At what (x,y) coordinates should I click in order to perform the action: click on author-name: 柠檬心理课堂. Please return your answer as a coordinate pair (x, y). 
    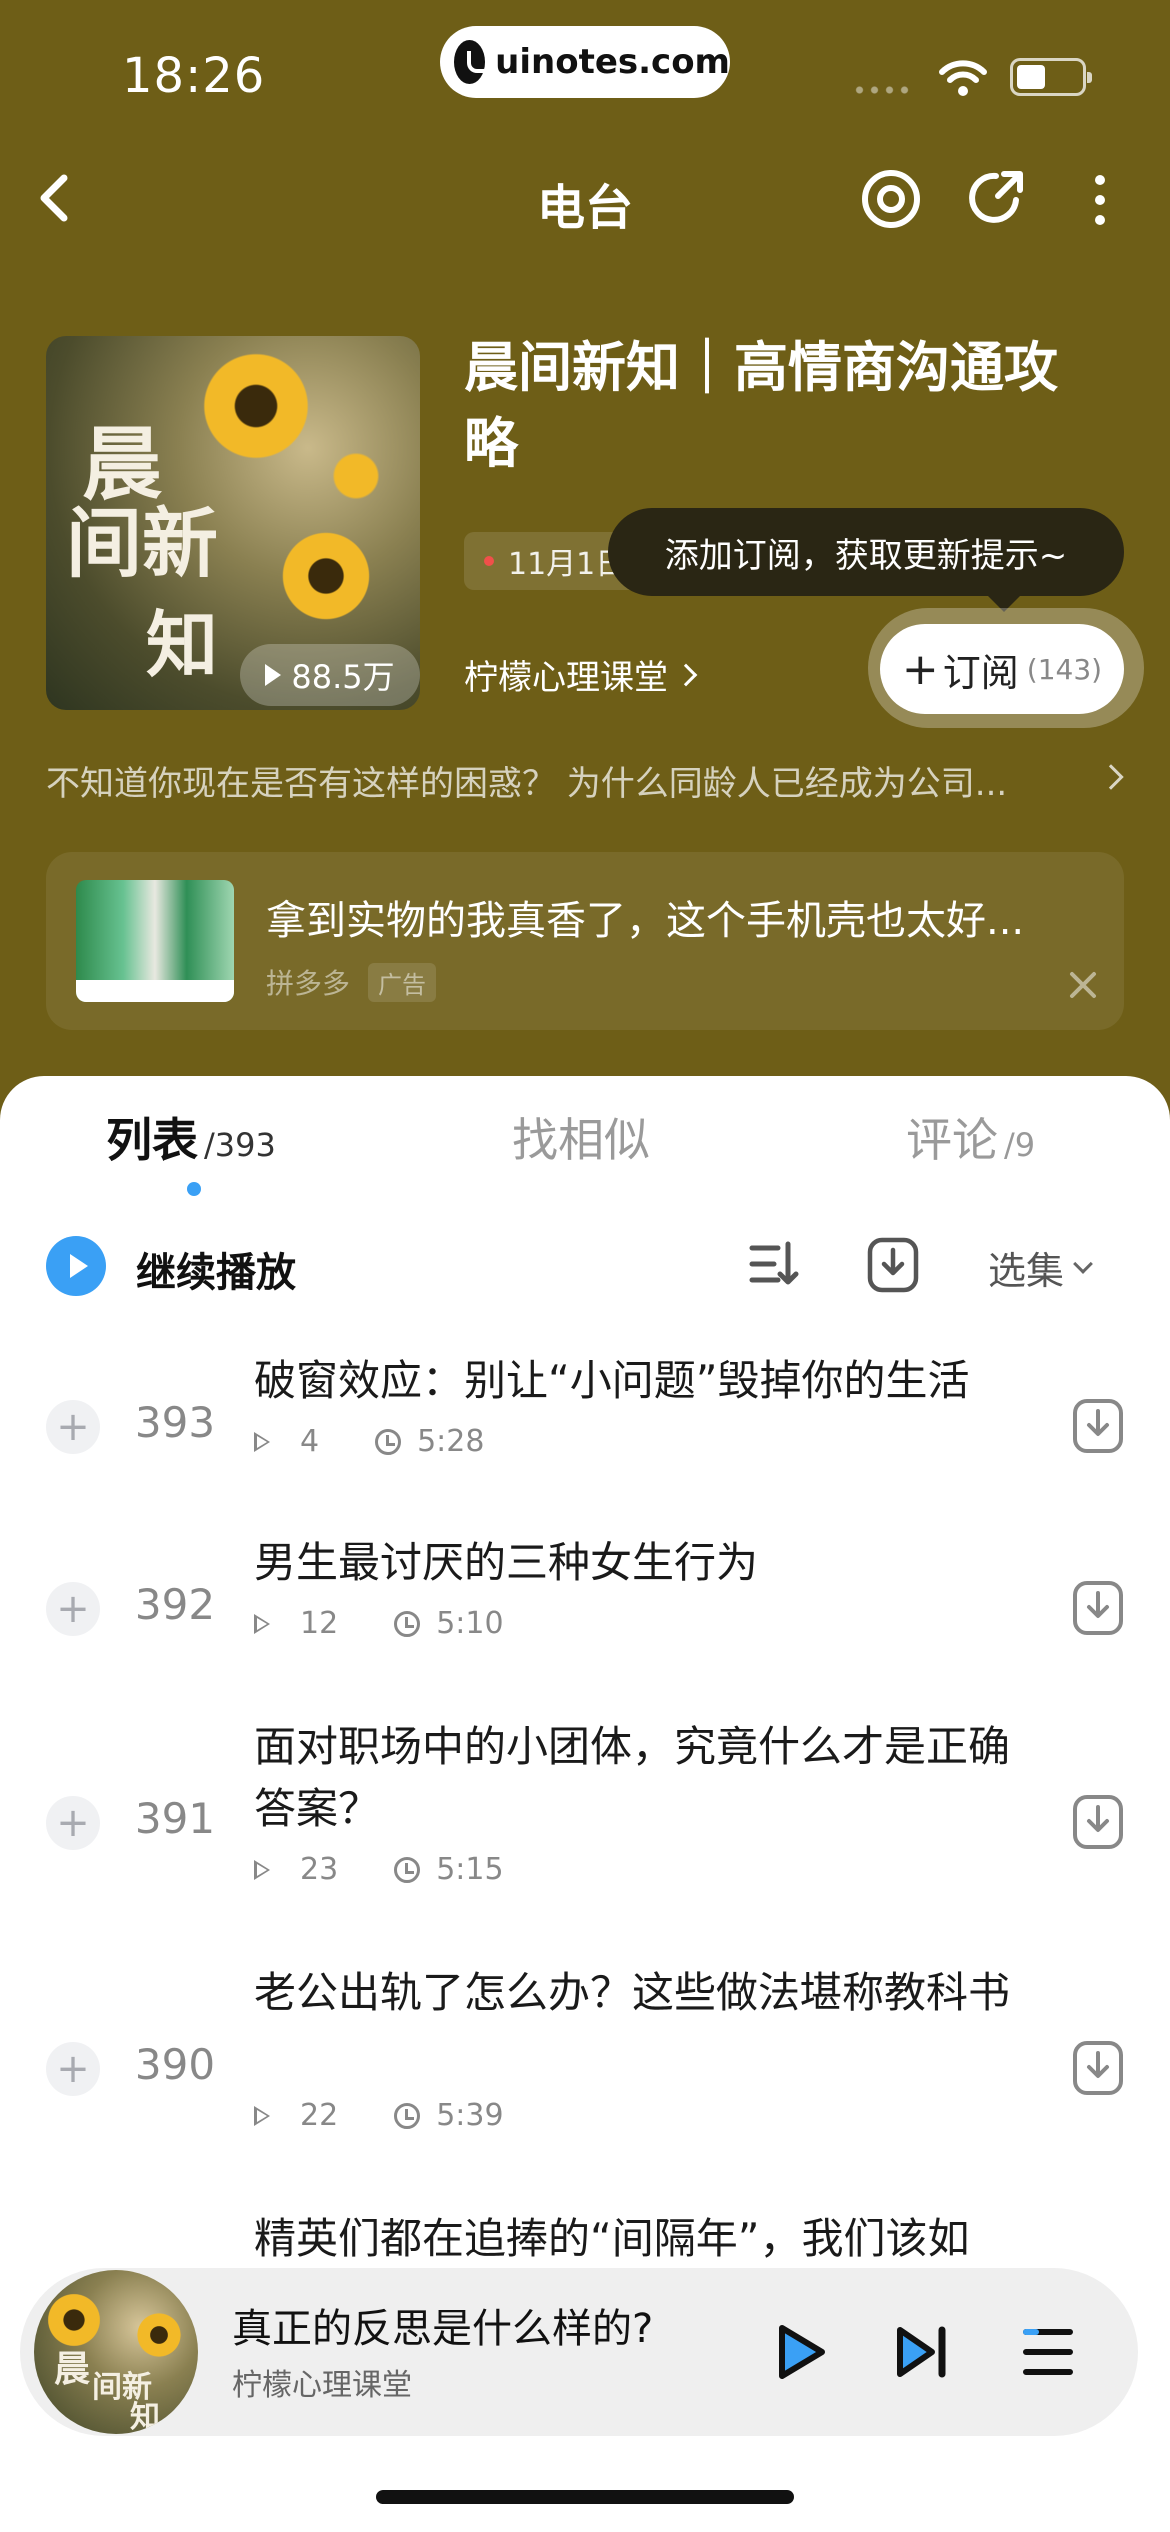
    Looking at the image, I should click on (566, 678).